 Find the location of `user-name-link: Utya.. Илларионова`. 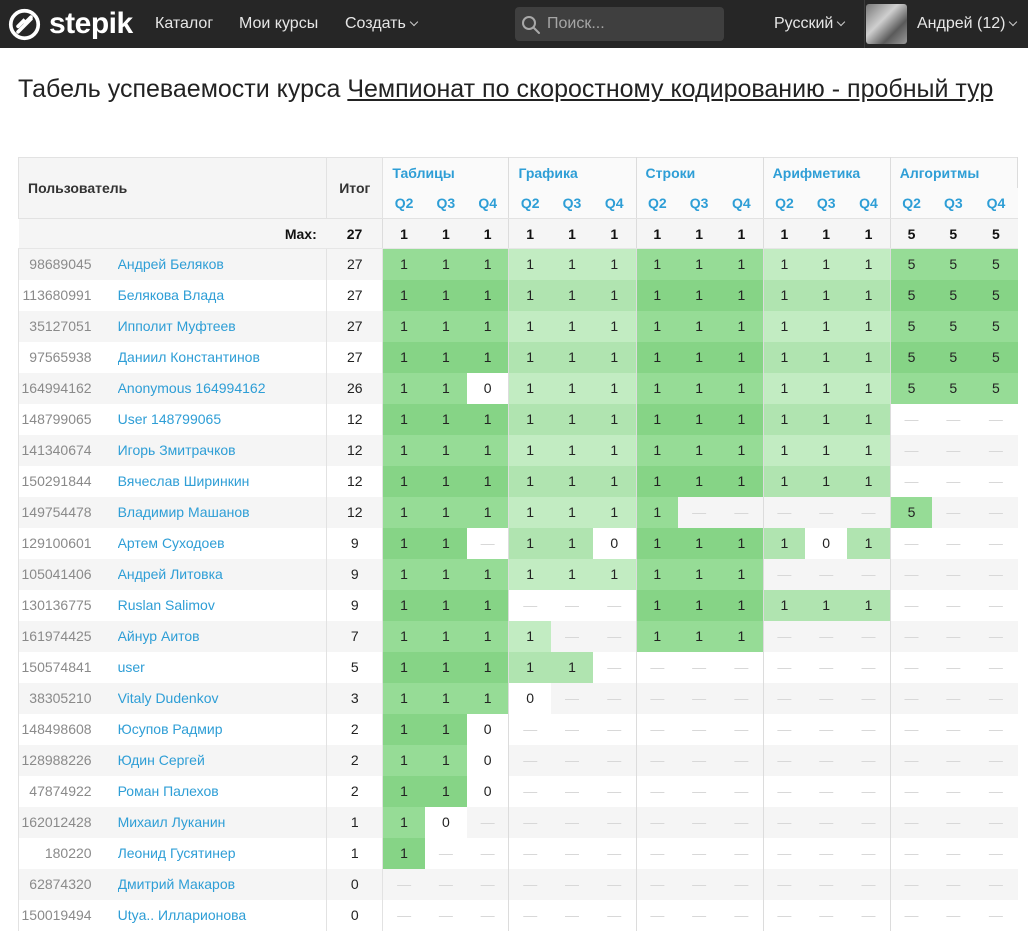

user-name-link: Utya.. Илларионова is located at coordinates (222, 915).